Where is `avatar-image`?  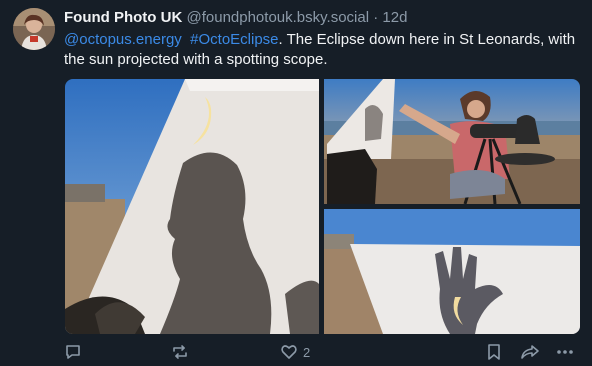 avatar-image is located at coordinates (34, 29).